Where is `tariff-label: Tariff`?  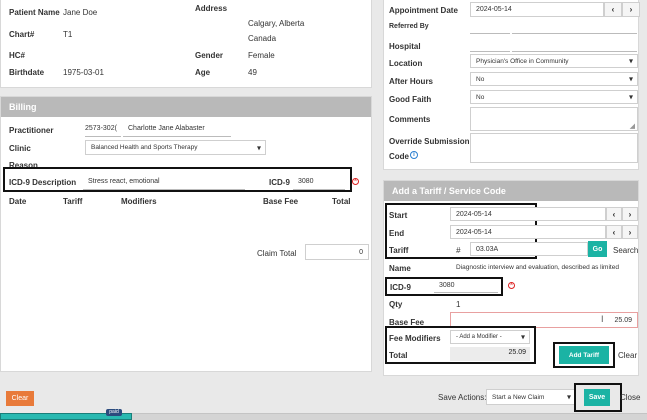
tariff-label: Tariff is located at coordinates (399, 250).